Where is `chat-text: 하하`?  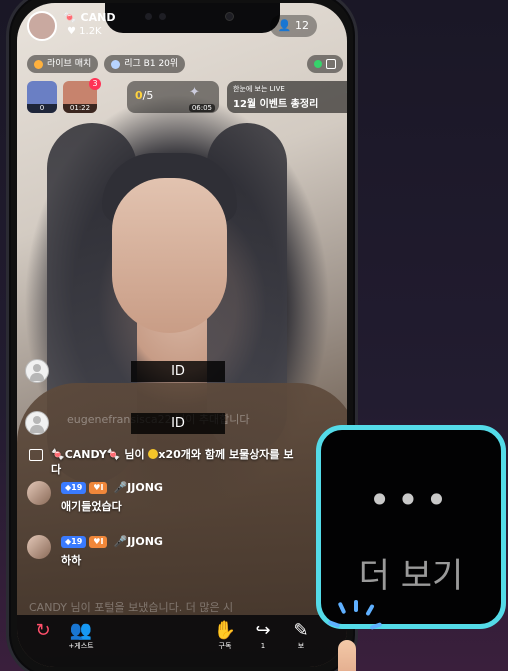 chat-text: 하하 is located at coordinates (71, 560).